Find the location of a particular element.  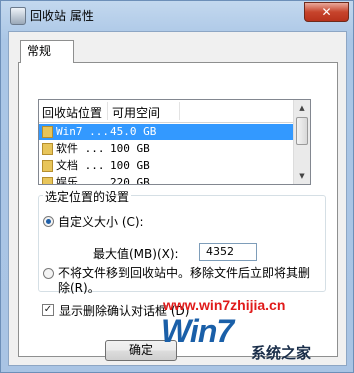

recycle-bin-icon is located at coordinates (18, 16).